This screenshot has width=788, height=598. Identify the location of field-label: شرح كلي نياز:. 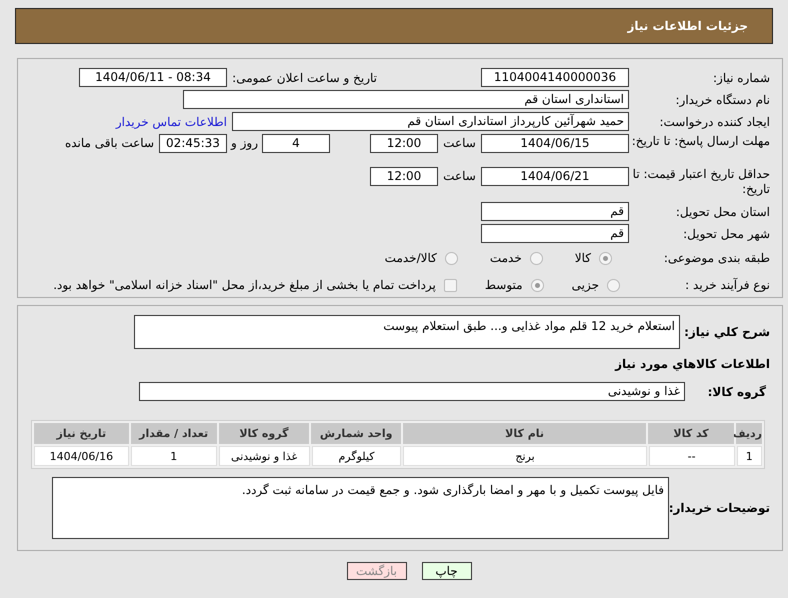
(727, 332).